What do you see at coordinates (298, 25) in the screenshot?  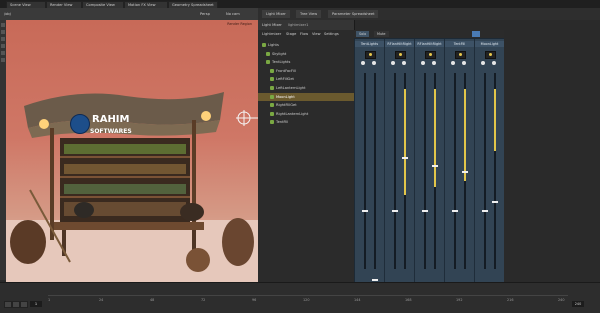 I see `panel-node-name: lightmixer1` at bounding box center [298, 25].